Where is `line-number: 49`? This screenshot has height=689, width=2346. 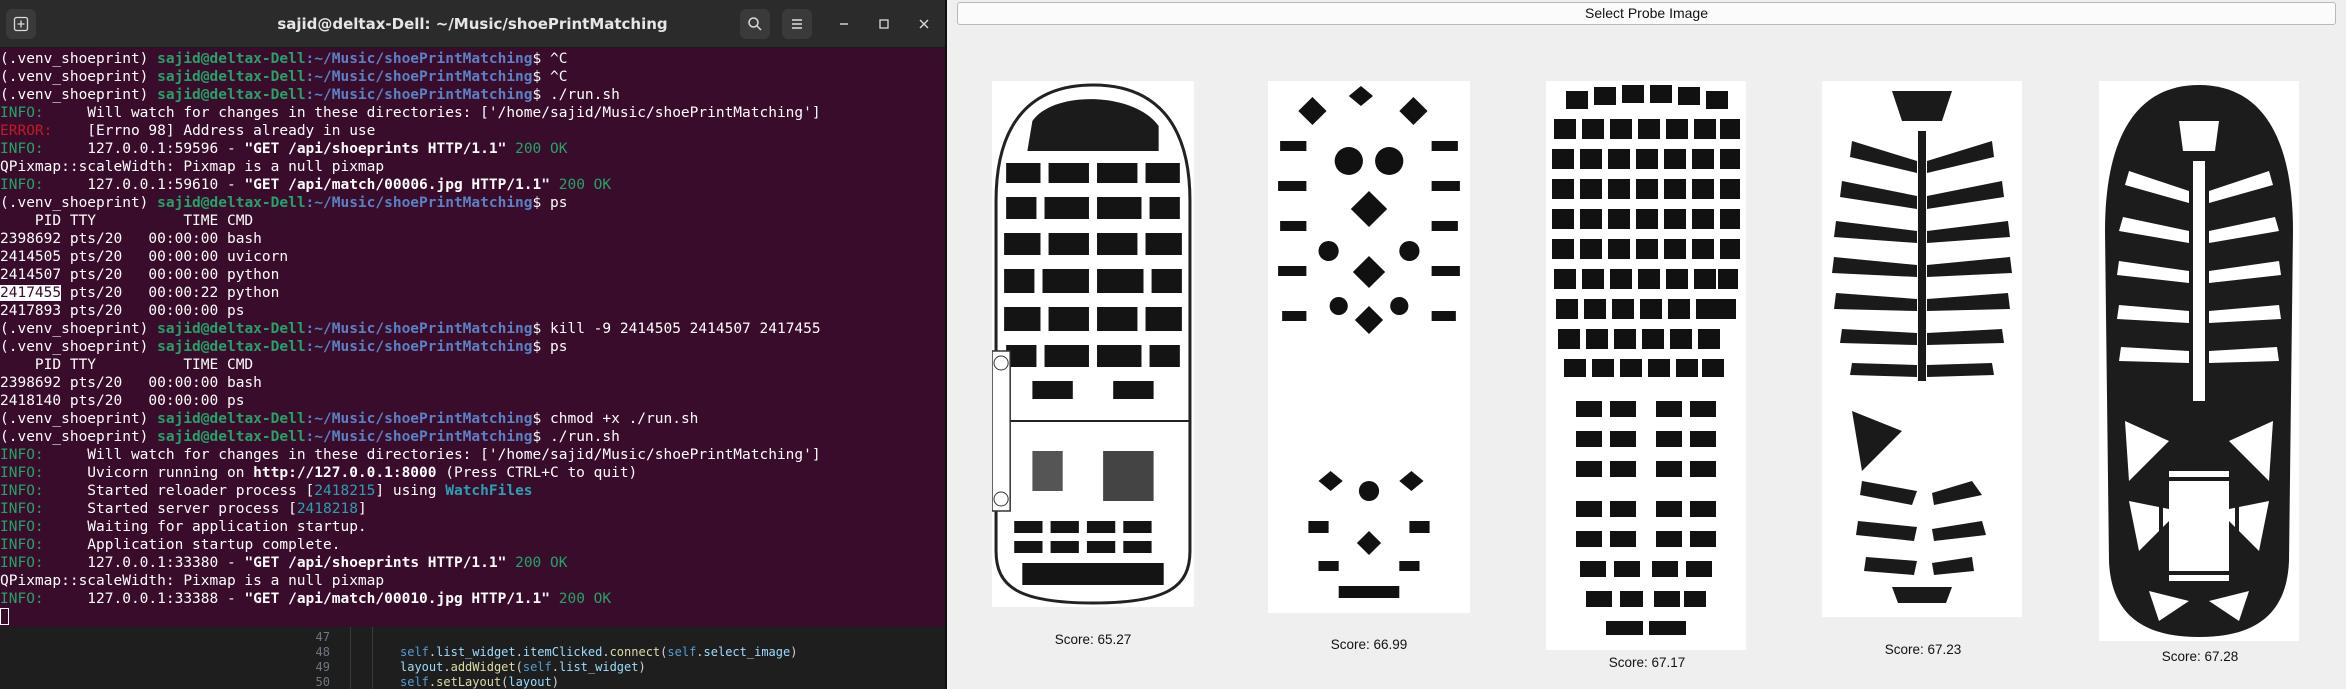
line-number: 49 is located at coordinates (322, 667).